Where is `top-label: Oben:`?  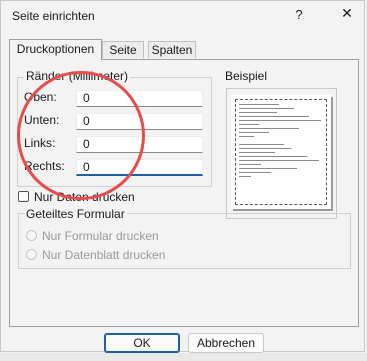 top-label: Oben: is located at coordinates (40, 97).